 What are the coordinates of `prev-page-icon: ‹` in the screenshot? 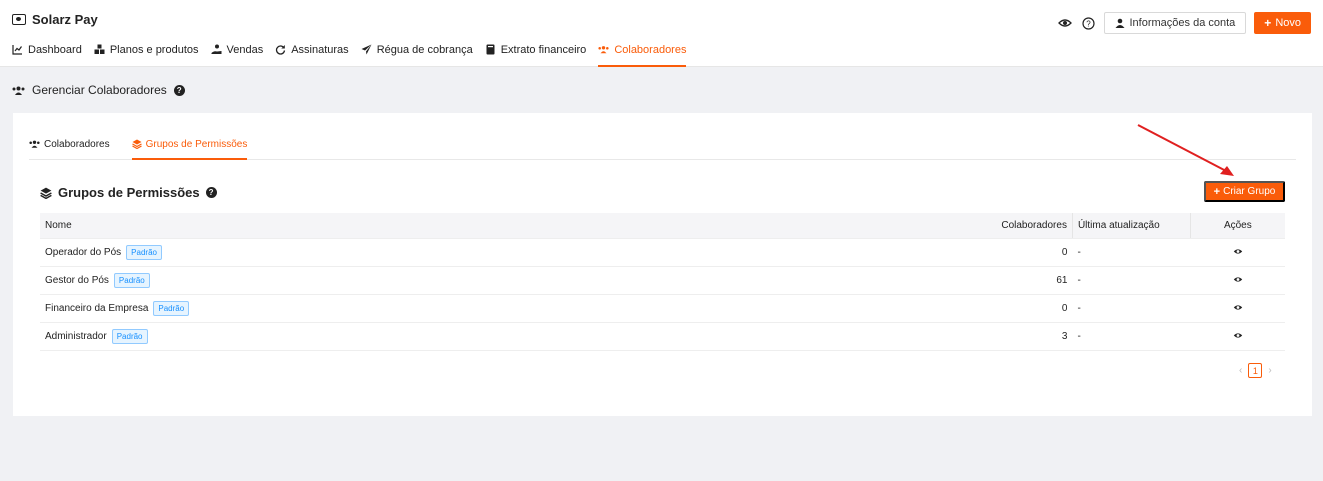 It's located at (1240, 370).